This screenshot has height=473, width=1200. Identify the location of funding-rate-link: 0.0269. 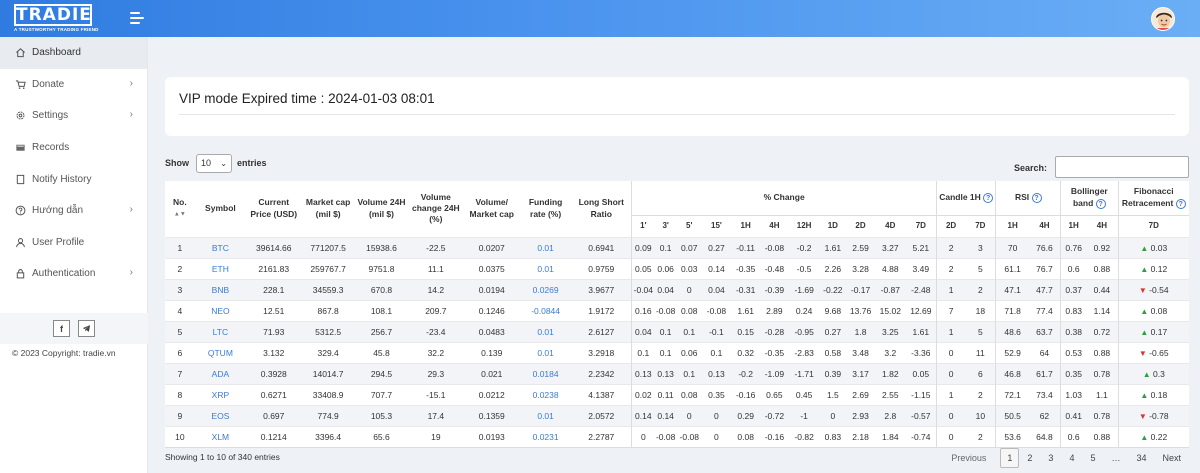
(545, 289).